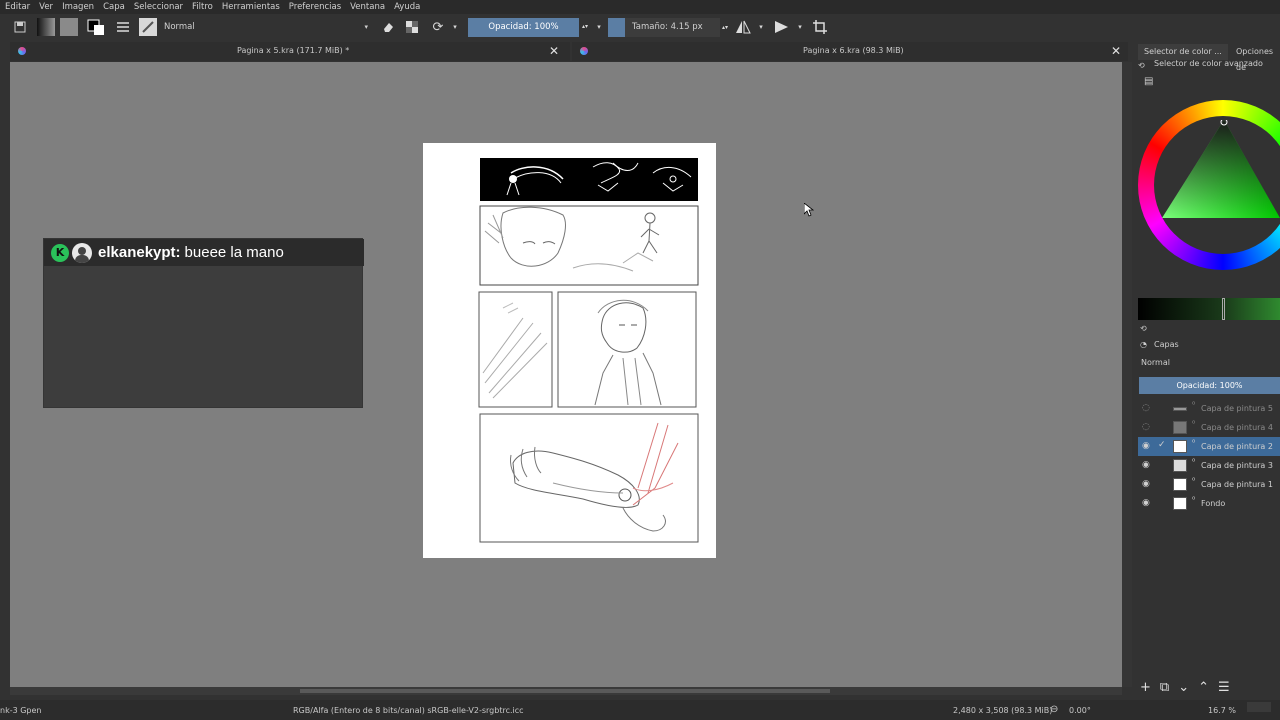  I want to click on layer-name: Capa de pintura 1, so click(1237, 484).